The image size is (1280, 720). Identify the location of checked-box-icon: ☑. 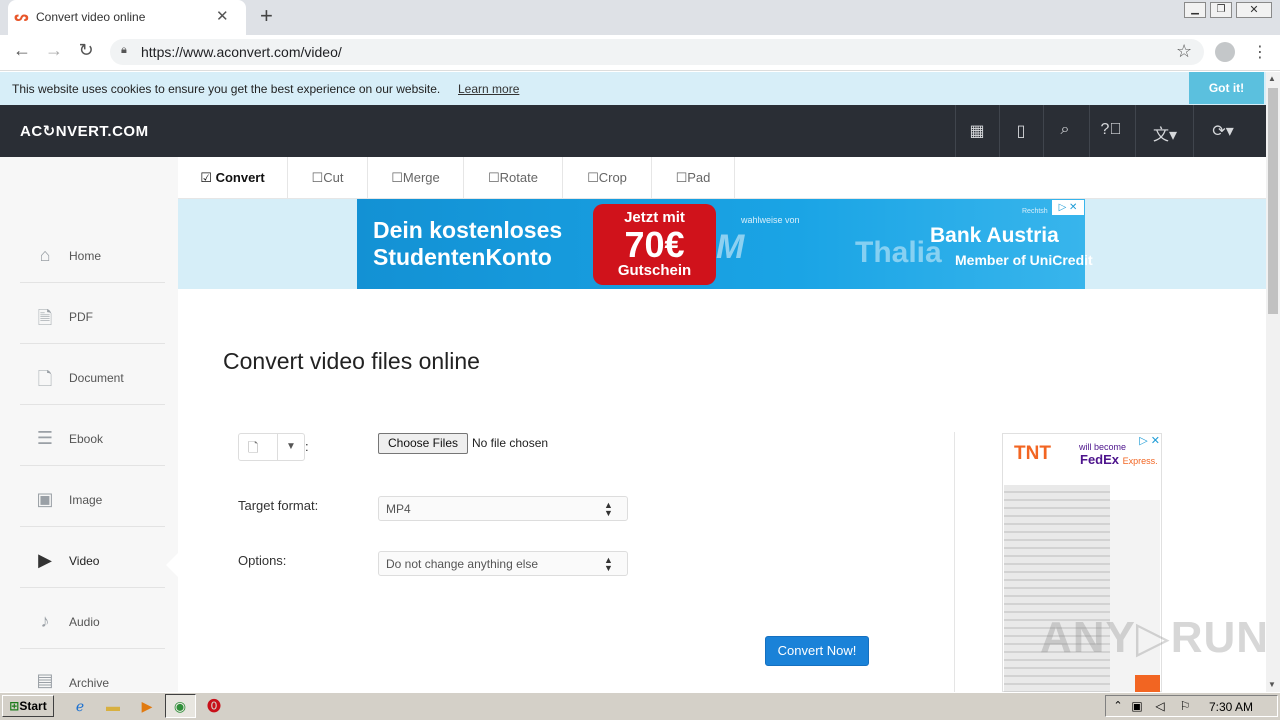
(208, 177).